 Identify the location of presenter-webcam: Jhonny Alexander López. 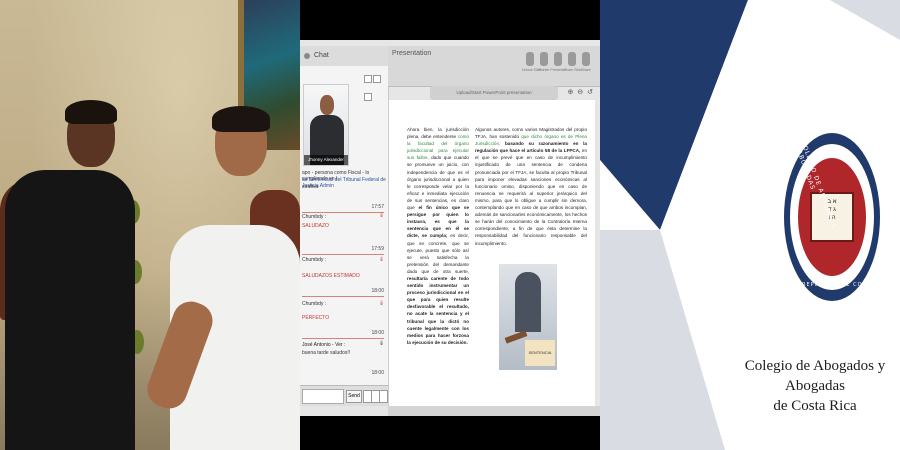
(326, 125).